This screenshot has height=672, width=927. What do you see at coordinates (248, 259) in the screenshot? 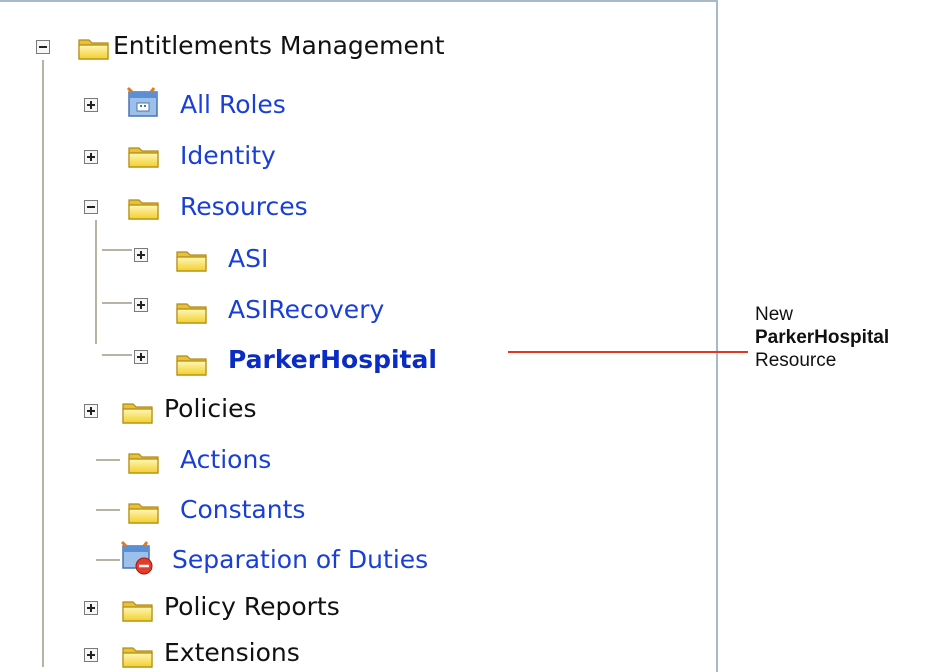
I see `tree-item-label: ASI` at bounding box center [248, 259].